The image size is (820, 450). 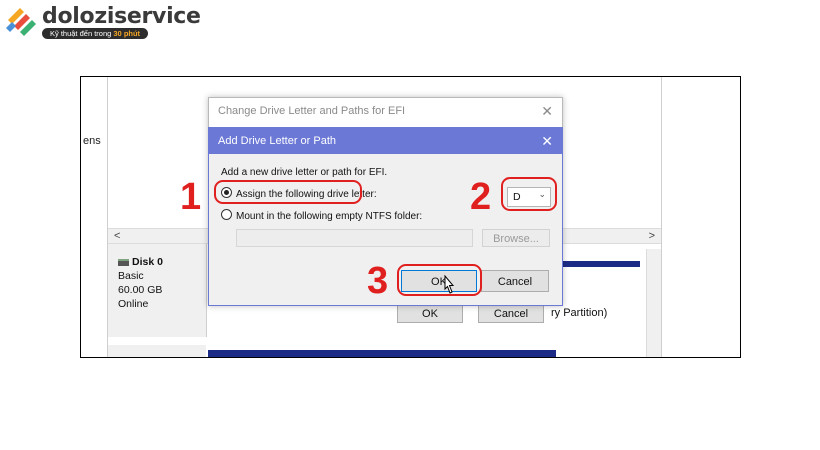 I want to click on background-cancel-button: Cancel, so click(x=511, y=313).